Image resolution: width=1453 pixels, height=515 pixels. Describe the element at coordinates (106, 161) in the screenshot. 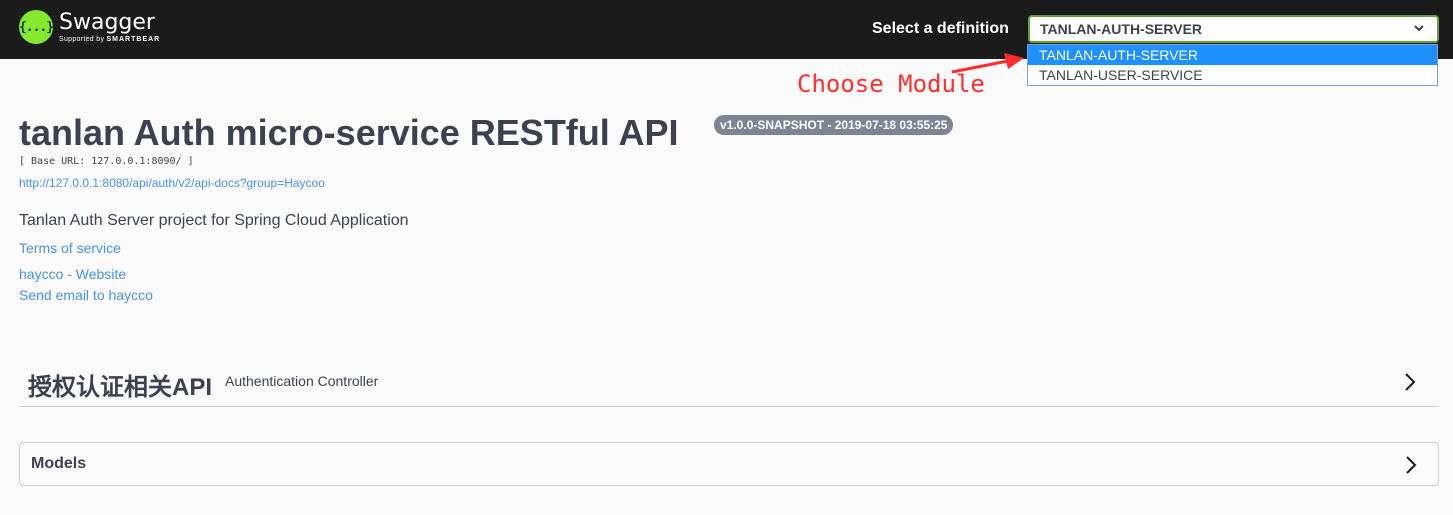

I see `base-url: [ Base URL: 127.0.0.1:8090/ ]` at that location.